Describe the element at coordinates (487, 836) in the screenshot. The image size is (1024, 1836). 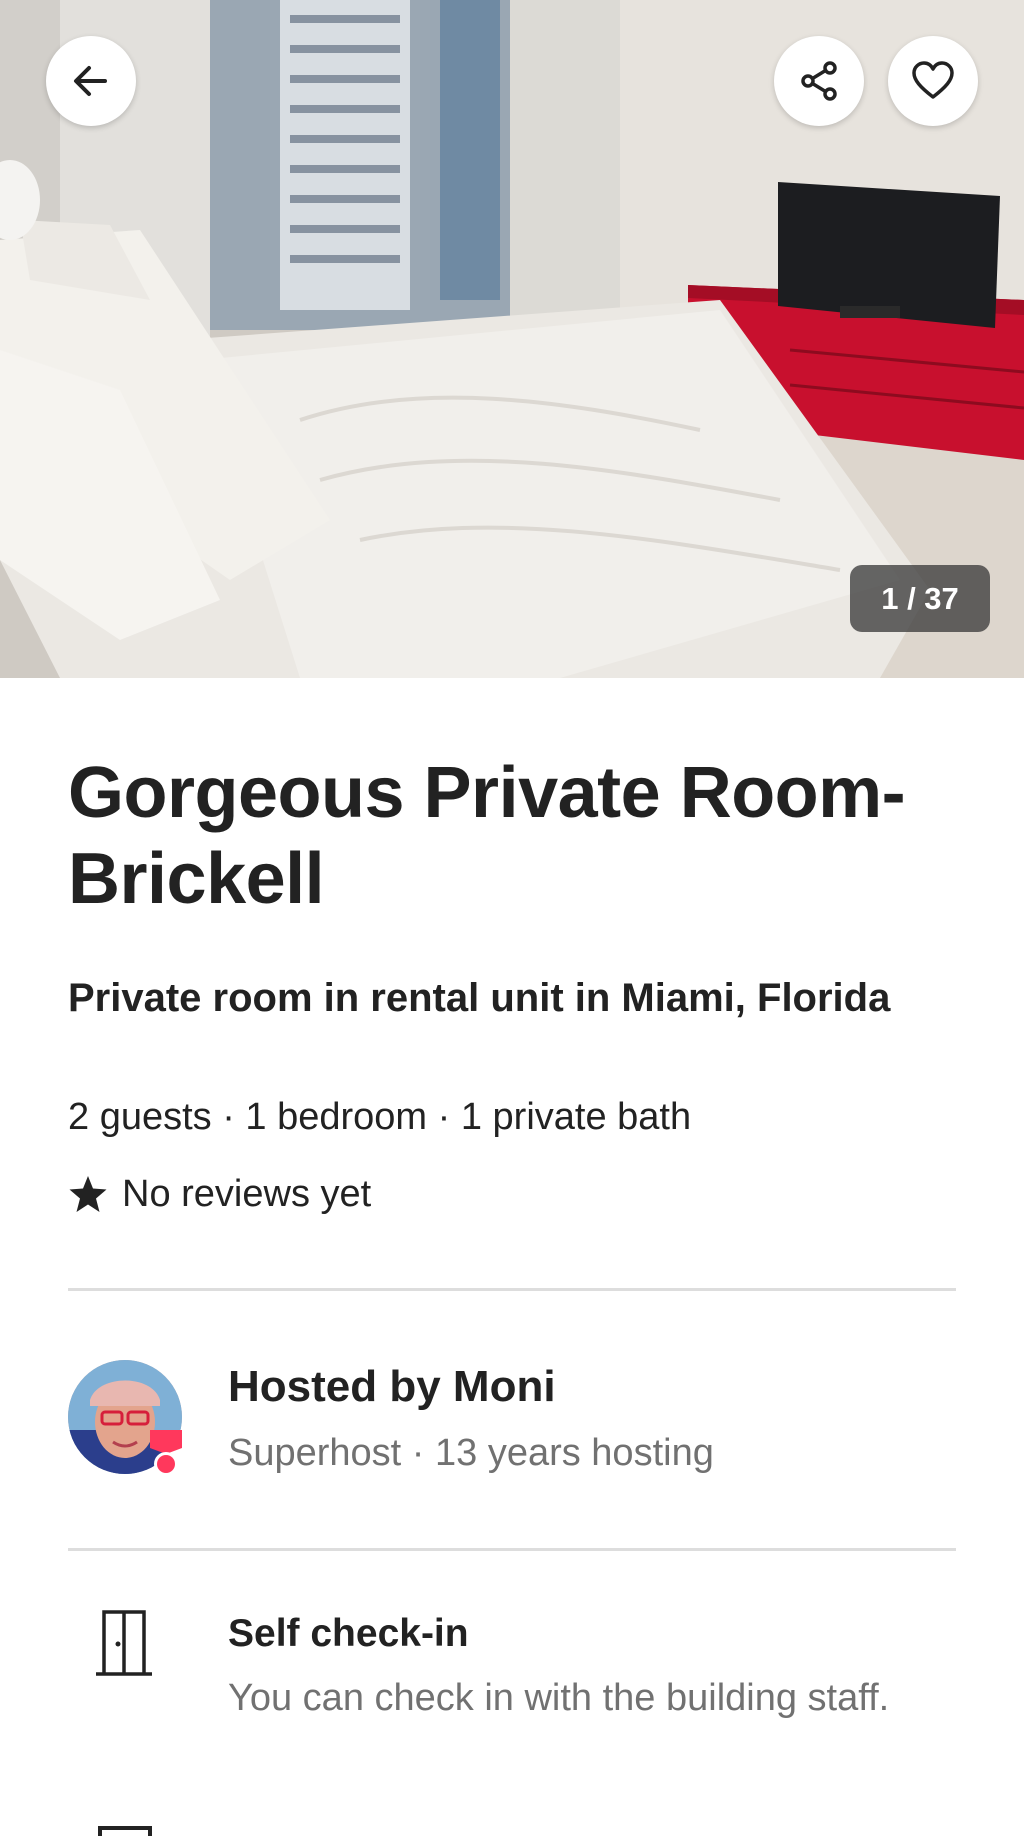
I see `listing-title: Gorgeous Private Room-Brickell` at that location.